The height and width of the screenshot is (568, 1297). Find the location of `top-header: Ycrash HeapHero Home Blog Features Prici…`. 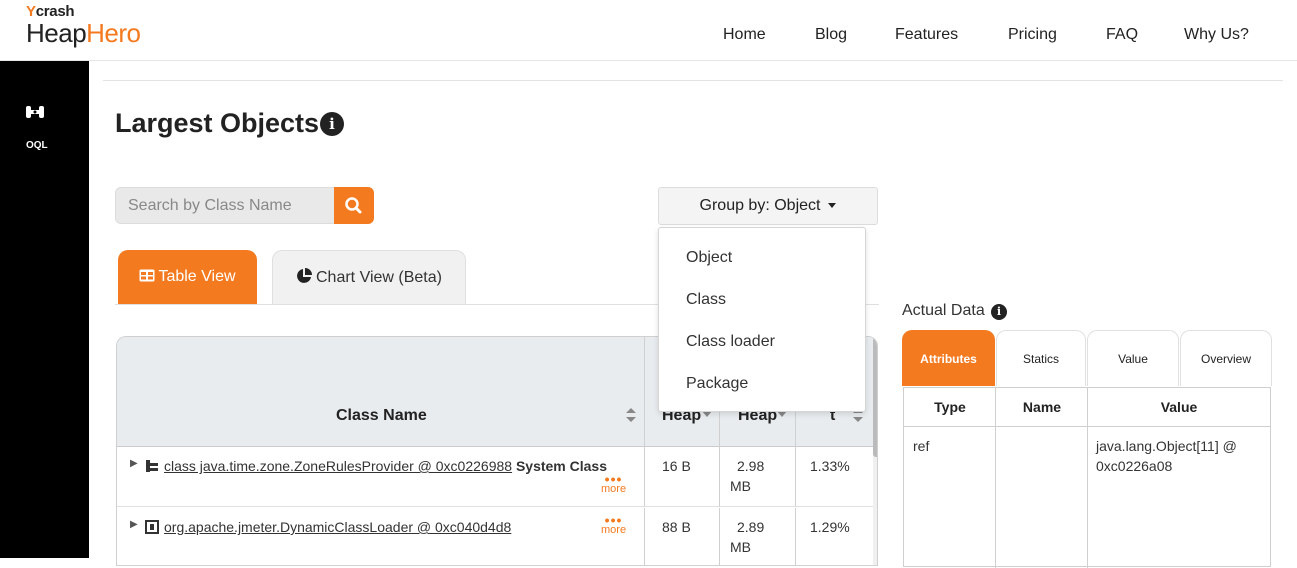

top-header: Ycrash HeapHero Home Blog Features Prici… is located at coordinates (648, 30).